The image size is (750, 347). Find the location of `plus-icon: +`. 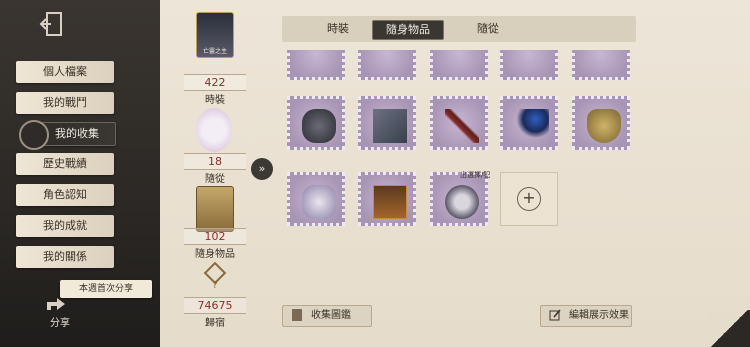

plus-icon: + is located at coordinates (529, 199).